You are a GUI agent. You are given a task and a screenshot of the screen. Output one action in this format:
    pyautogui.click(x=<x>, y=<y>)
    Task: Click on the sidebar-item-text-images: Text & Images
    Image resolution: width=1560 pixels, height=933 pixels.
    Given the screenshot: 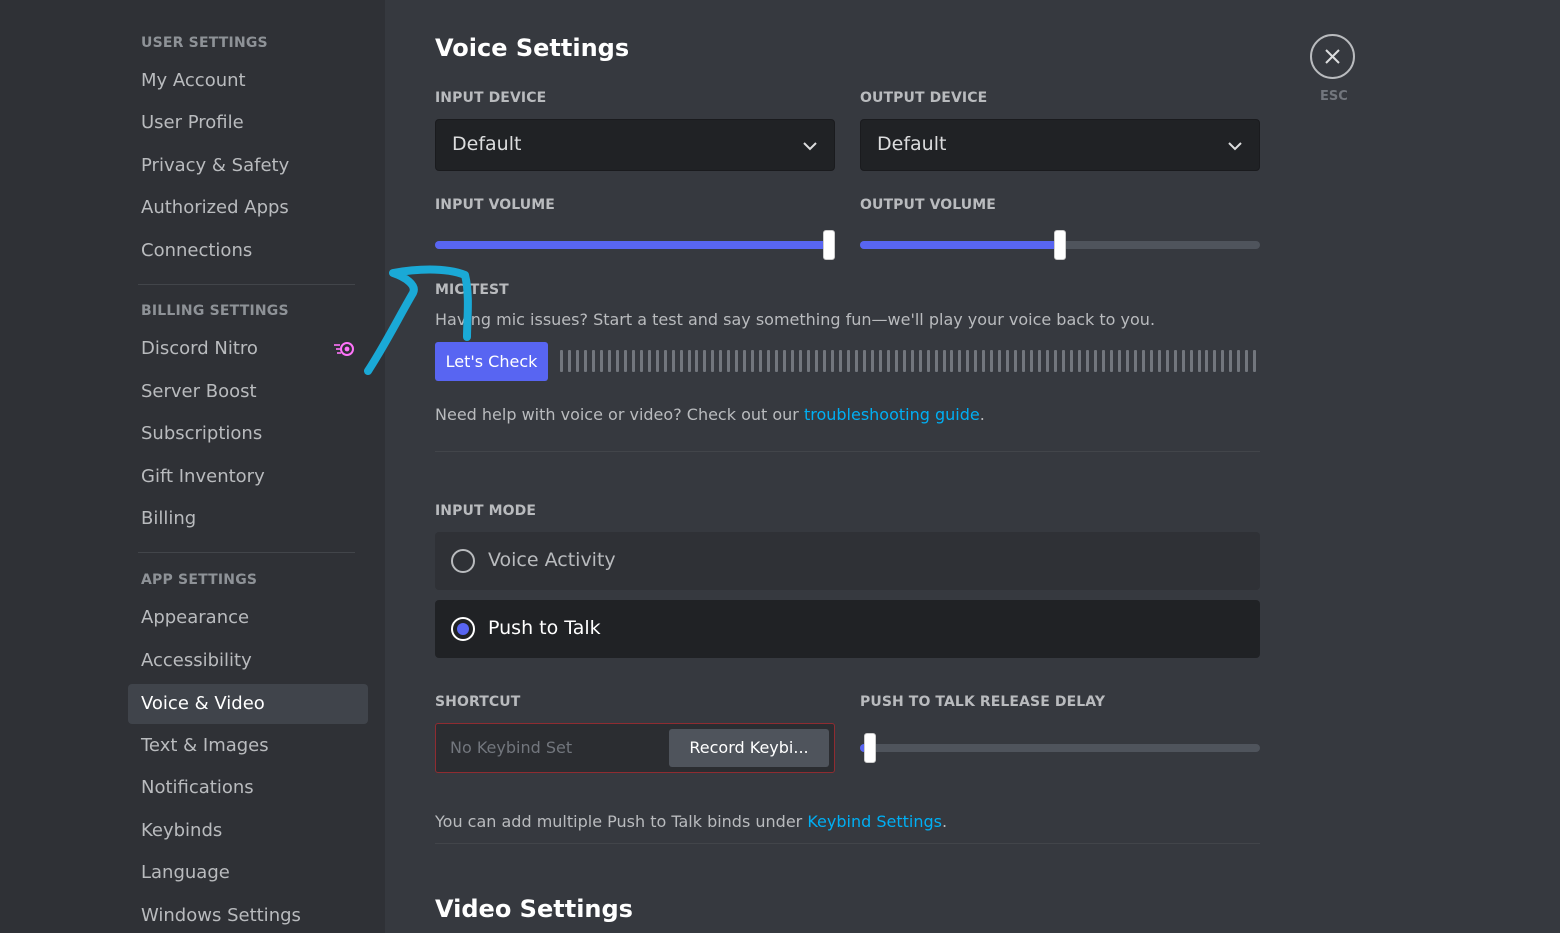 What is the action you would take?
    pyautogui.click(x=248, y=746)
    